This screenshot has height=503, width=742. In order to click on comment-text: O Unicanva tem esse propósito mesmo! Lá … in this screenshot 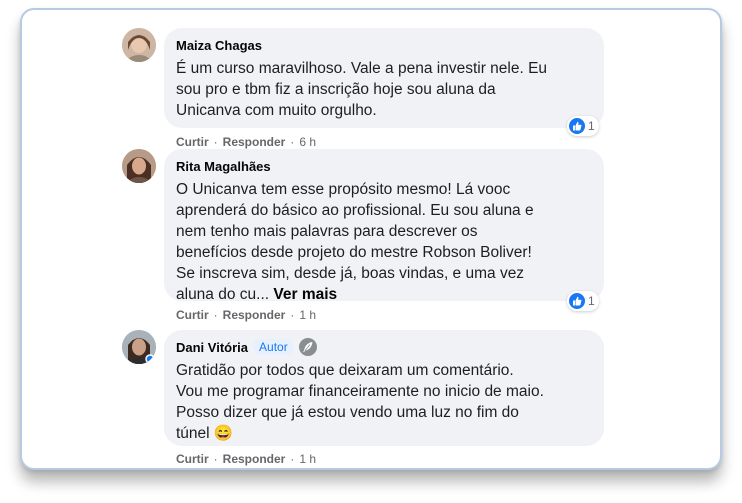, I will do `click(384, 242)`.